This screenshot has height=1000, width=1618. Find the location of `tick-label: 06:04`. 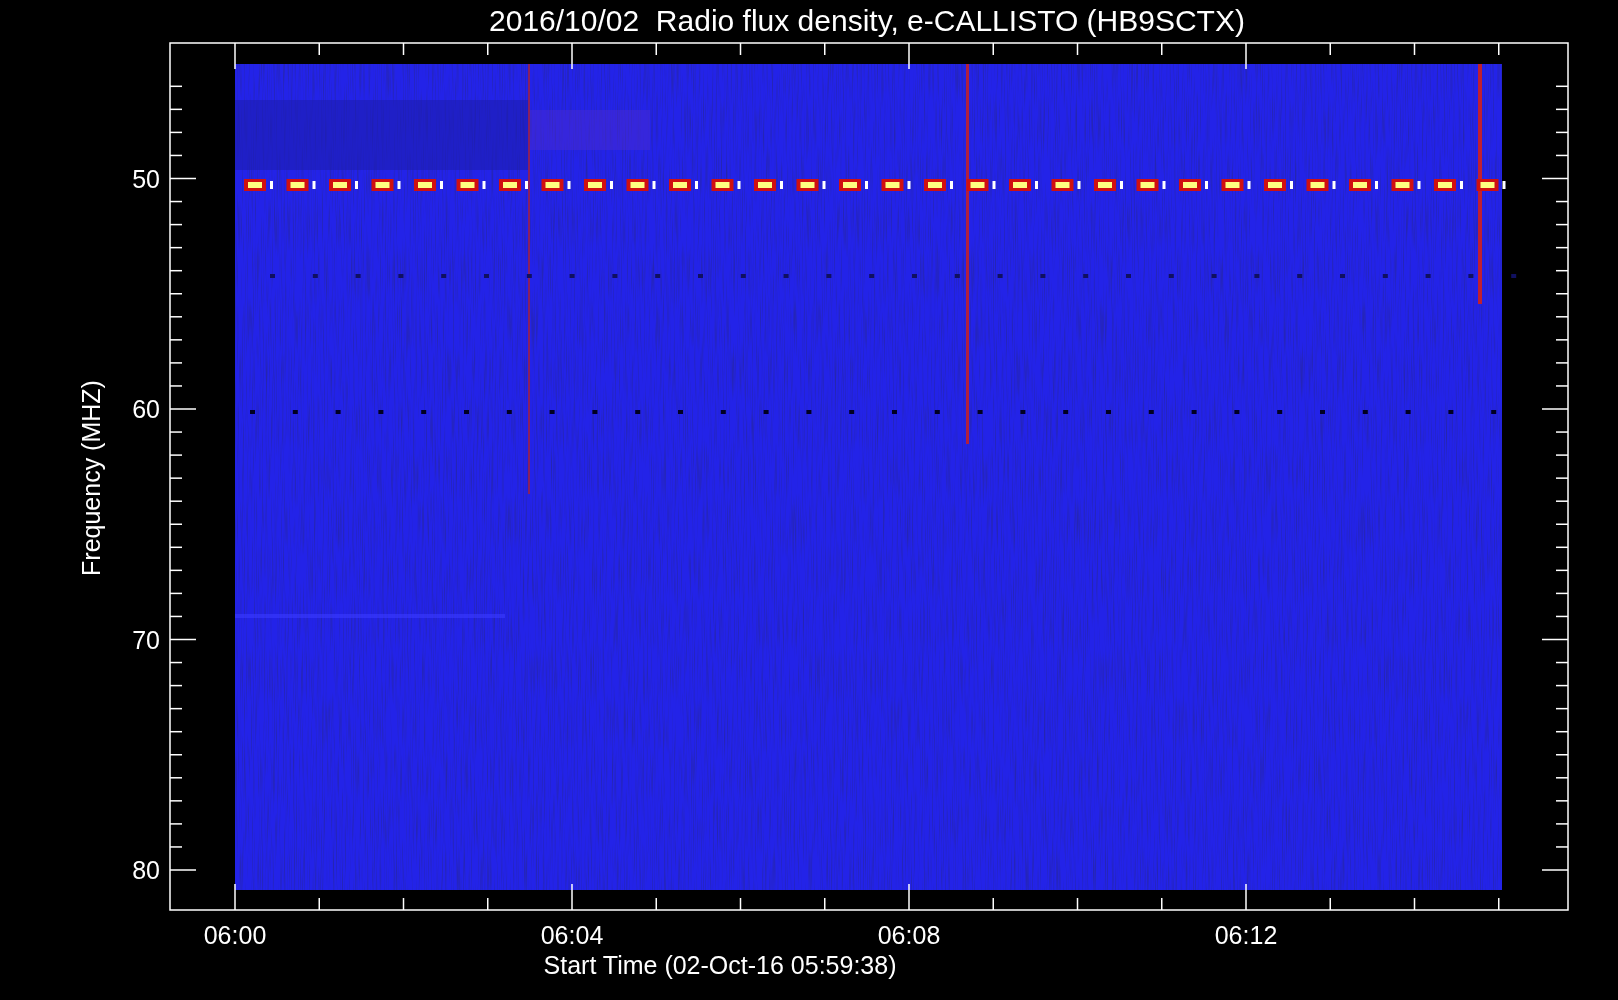

tick-label: 06:04 is located at coordinates (572, 935).